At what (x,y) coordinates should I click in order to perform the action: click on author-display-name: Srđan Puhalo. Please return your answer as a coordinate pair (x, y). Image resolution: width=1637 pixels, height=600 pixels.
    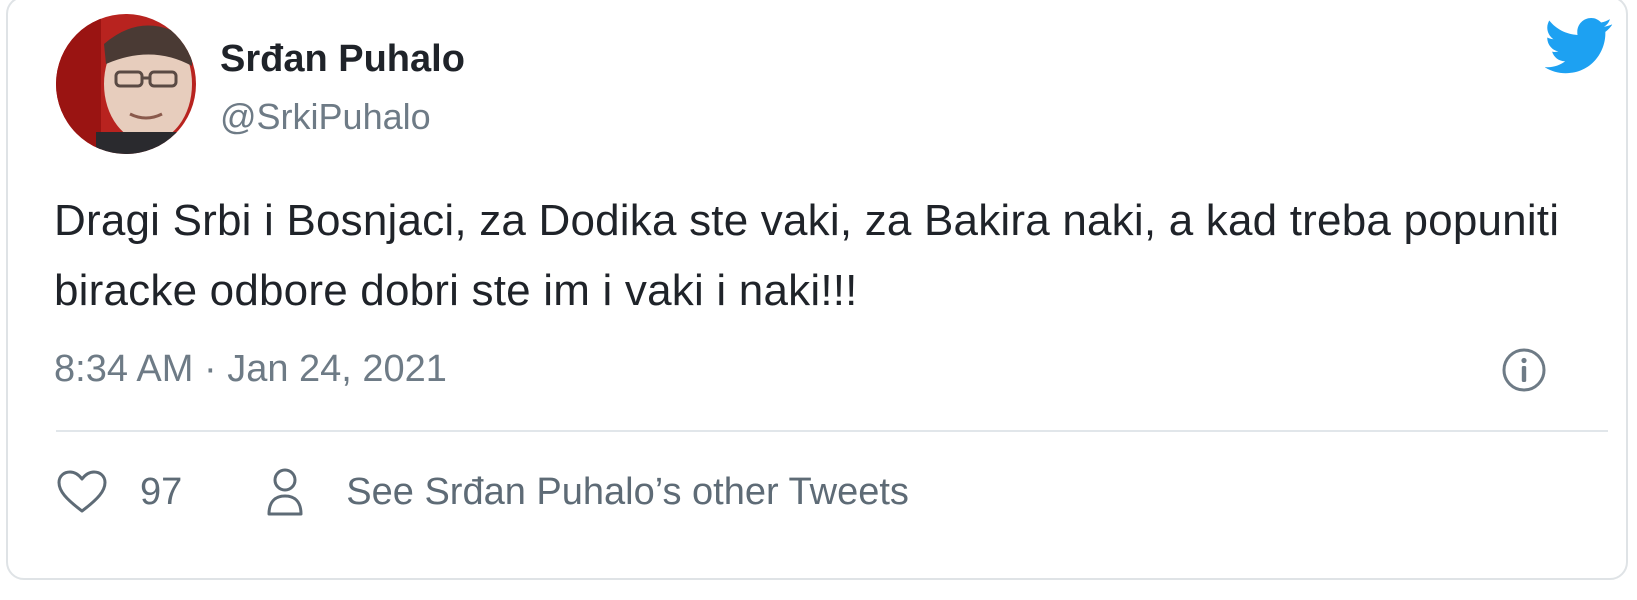
    Looking at the image, I should click on (342, 59).